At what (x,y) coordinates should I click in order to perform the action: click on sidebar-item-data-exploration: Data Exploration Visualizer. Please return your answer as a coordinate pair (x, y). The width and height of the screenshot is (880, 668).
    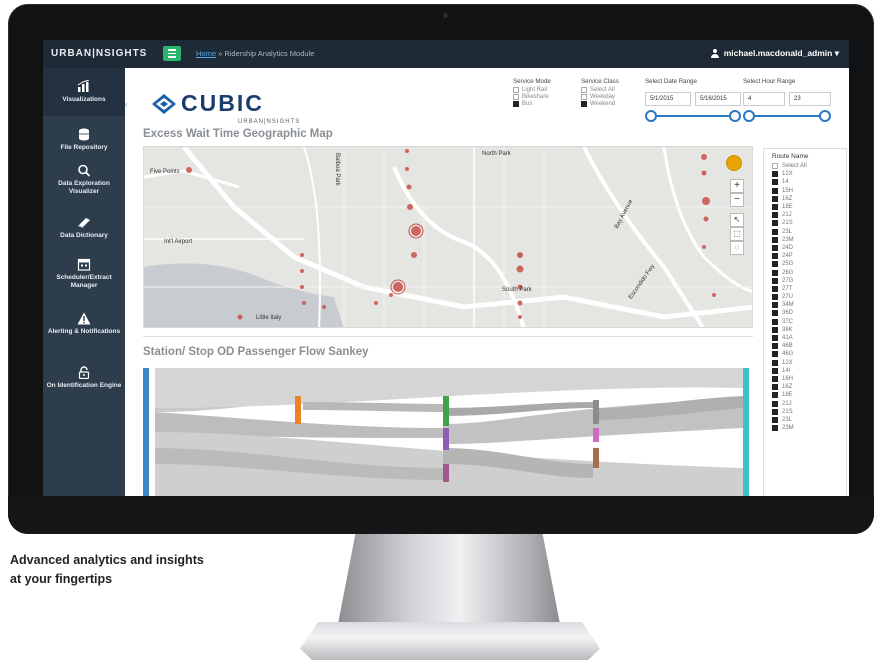
    Looking at the image, I should click on (84, 180).